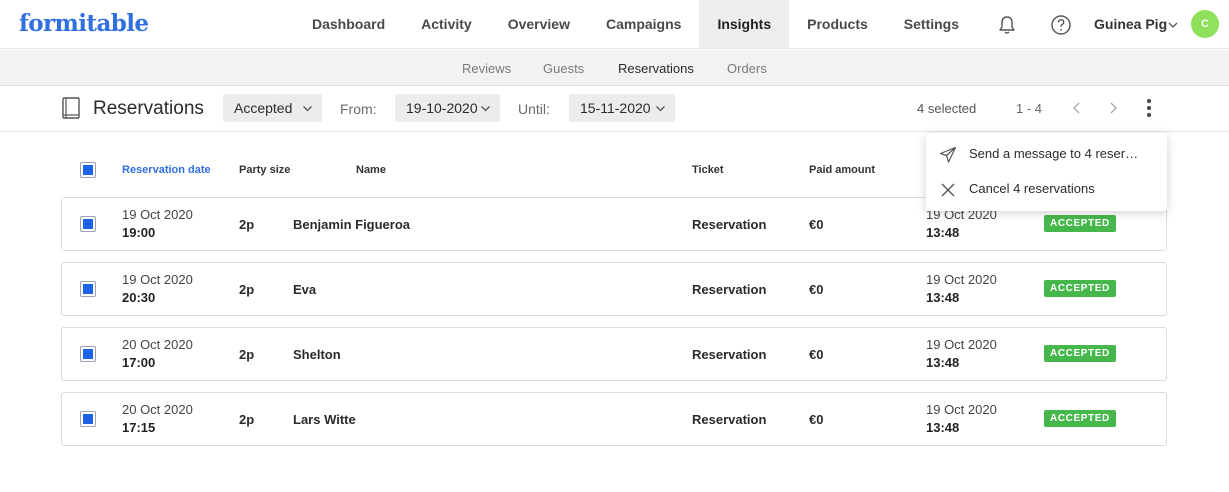  I want to click on subtab-reservations: Reservations, so click(656, 68).